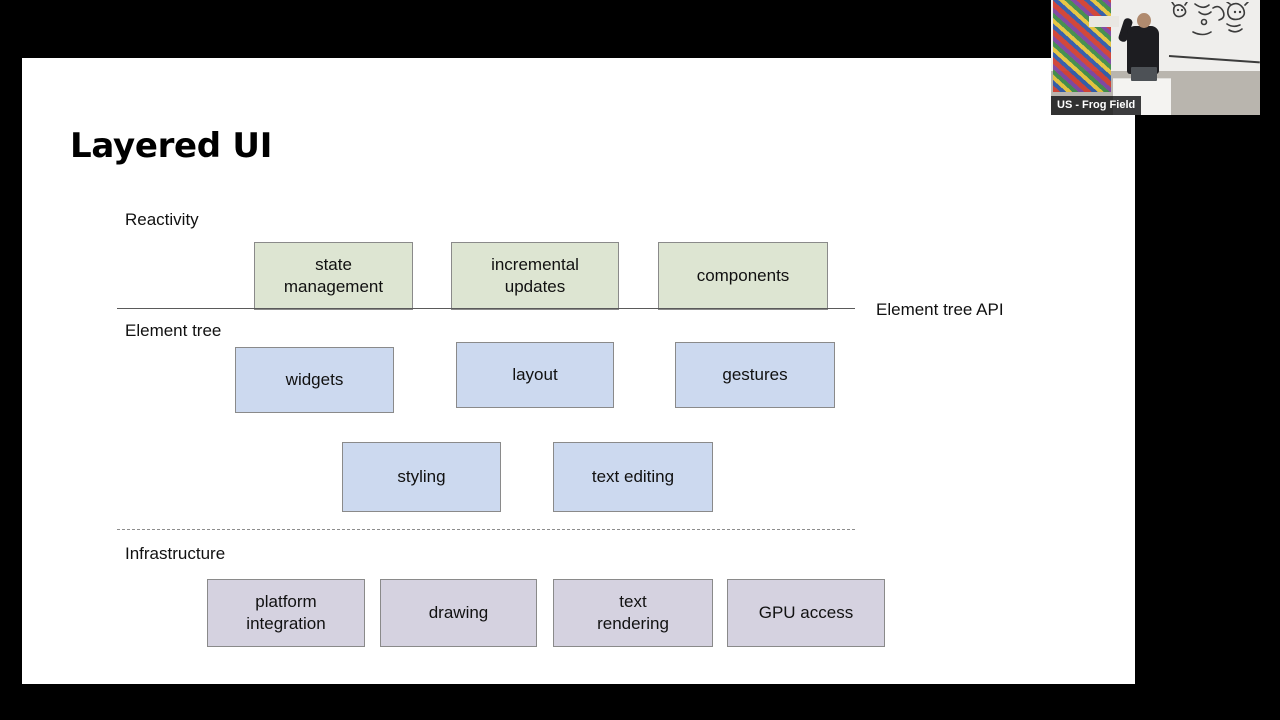 This screenshot has width=1280, height=720. Describe the element at coordinates (1155, 57) in the screenshot. I see `video-participant-tile: US - Frog Field` at that location.